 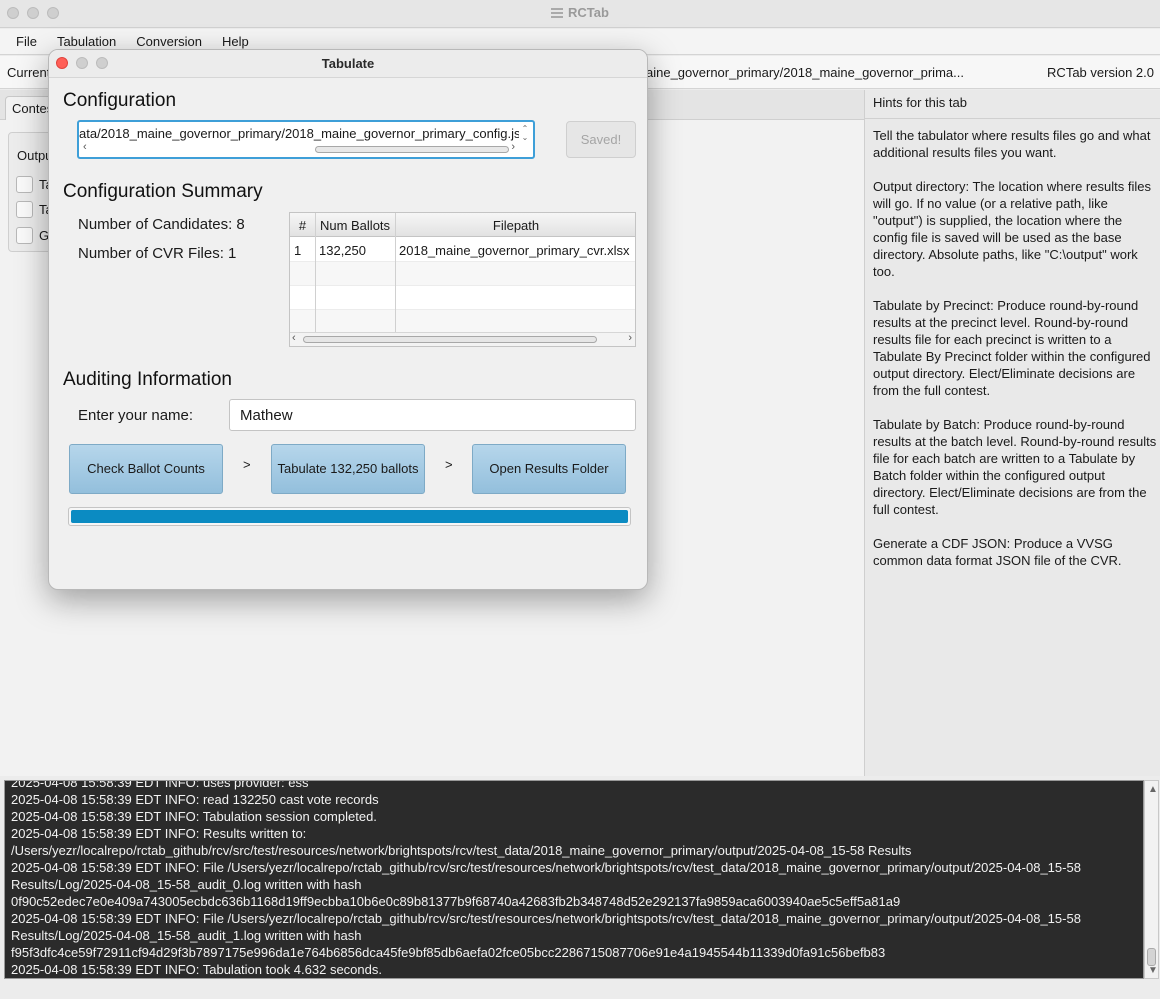 I want to click on tabulate-by-precinct-checkbox, so click(x=24, y=184).